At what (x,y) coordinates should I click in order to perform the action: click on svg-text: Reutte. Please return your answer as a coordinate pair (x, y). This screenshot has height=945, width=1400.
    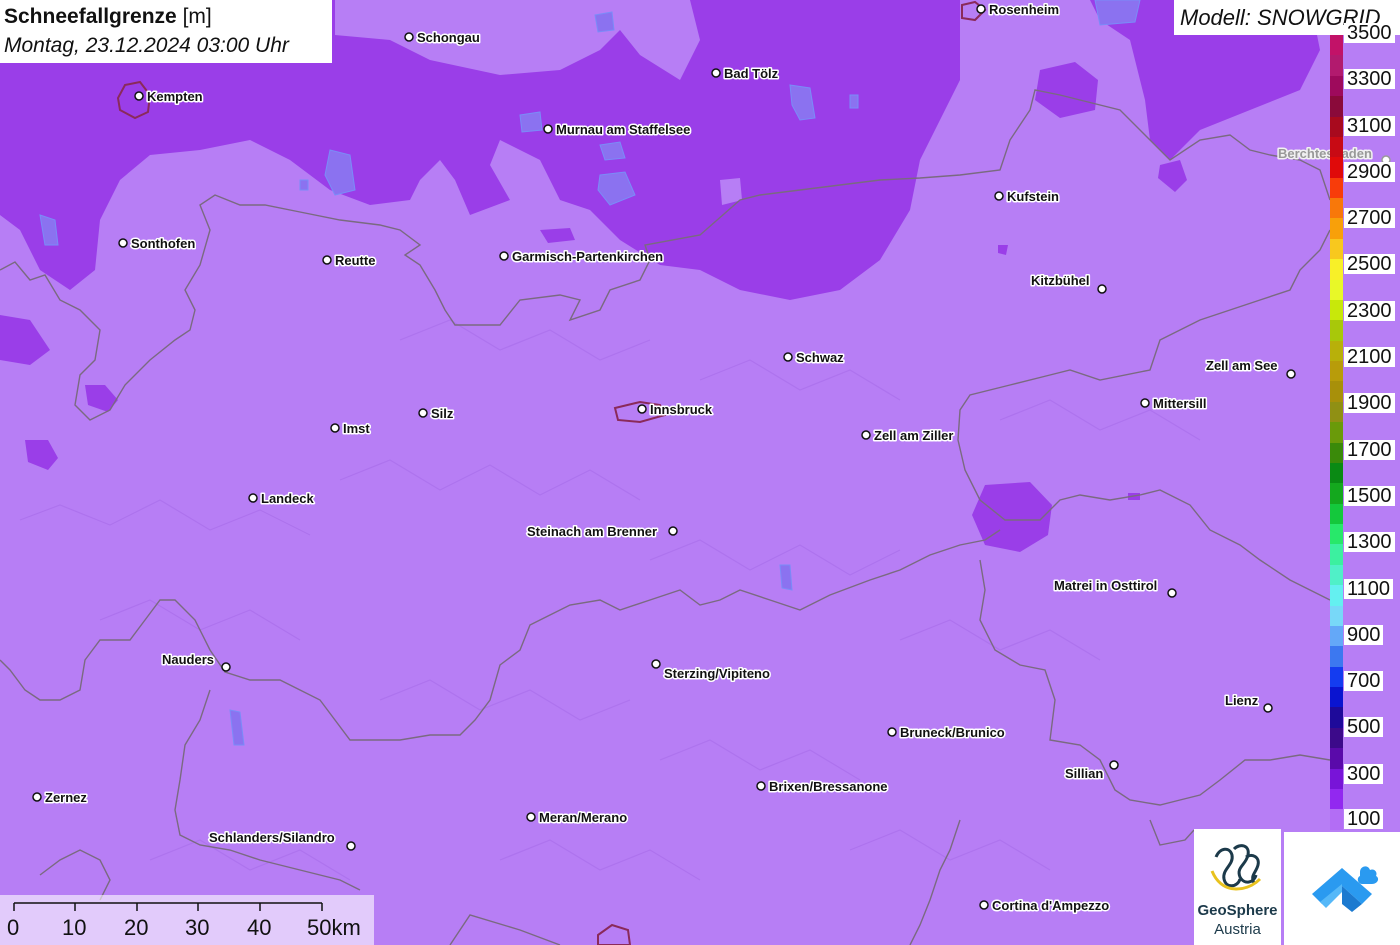
    Looking at the image, I should click on (355, 260).